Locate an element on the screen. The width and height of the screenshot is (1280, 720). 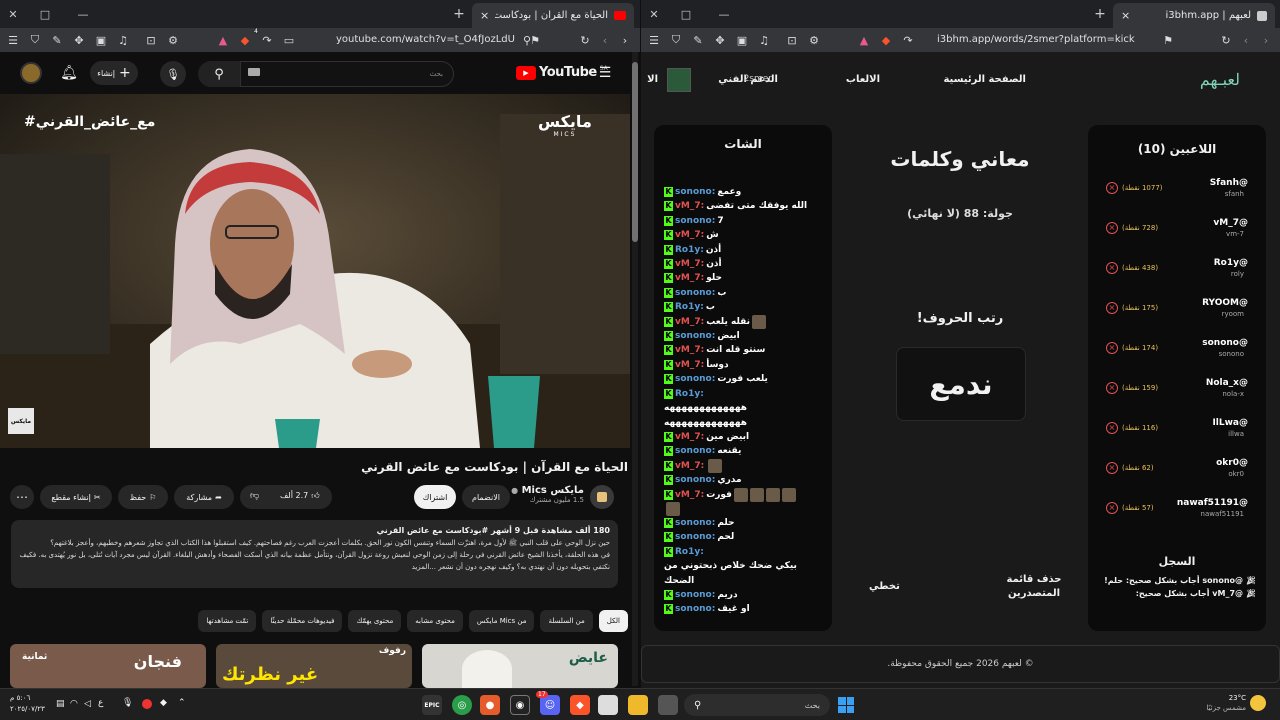
avatar is located at coordinates (31, 73).